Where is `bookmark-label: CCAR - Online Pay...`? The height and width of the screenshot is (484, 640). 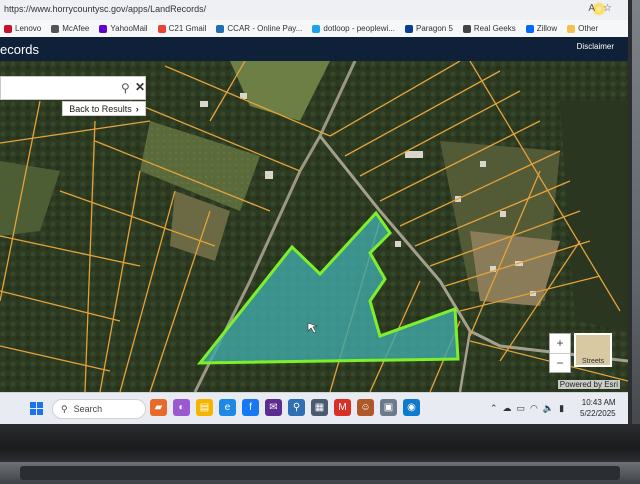
bookmark-label: CCAR - Online Pay... is located at coordinates (265, 28).